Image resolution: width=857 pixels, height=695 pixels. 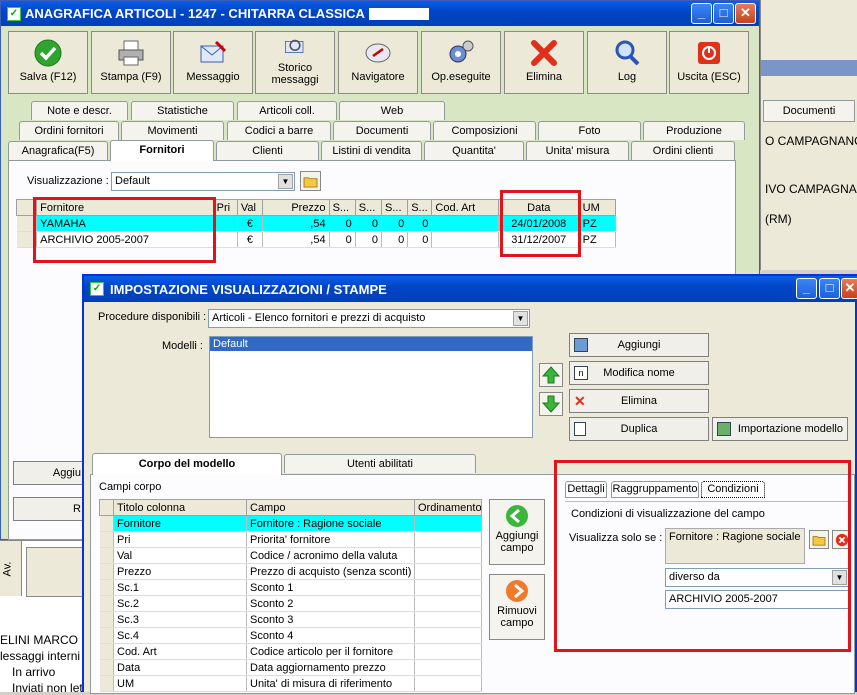 I want to click on col-prezzo: Prezzo, so click(x=296, y=207).